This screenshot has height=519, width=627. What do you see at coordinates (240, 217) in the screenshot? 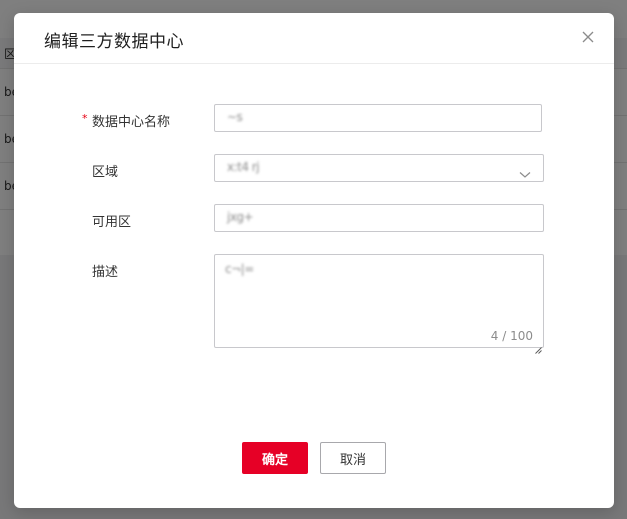
I see `zone-input-value: jxg+` at bounding box center [240, 217].